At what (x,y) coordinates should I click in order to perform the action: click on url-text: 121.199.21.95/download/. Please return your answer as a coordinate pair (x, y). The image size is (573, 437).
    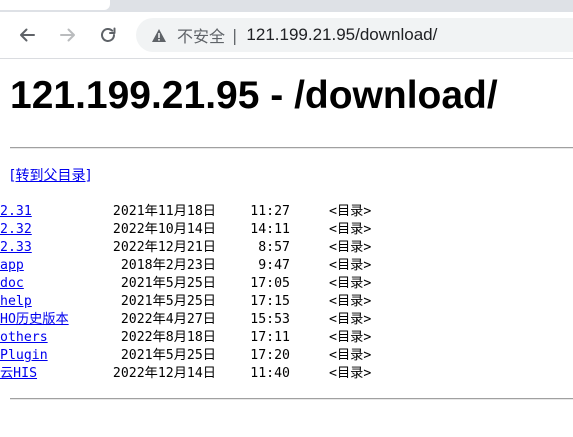
    Looking at the image, I should click on (341, 35).